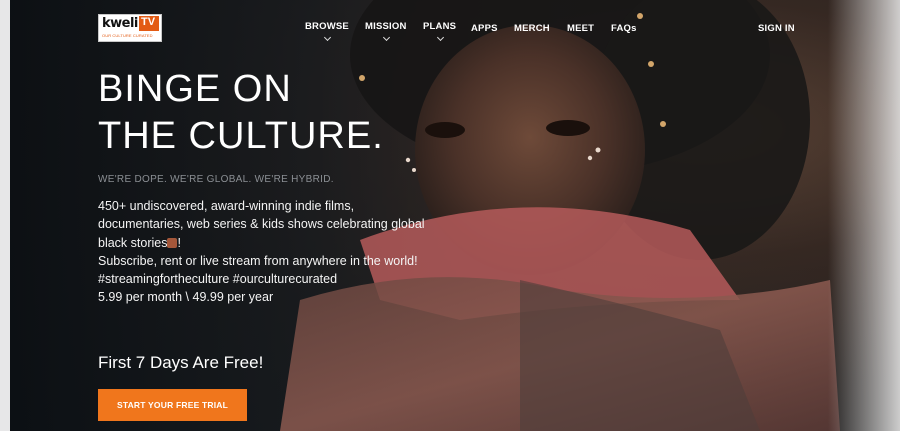 The image size is (900, 431). I want to click on nav-meet-label: MEET, so click(581, 28).